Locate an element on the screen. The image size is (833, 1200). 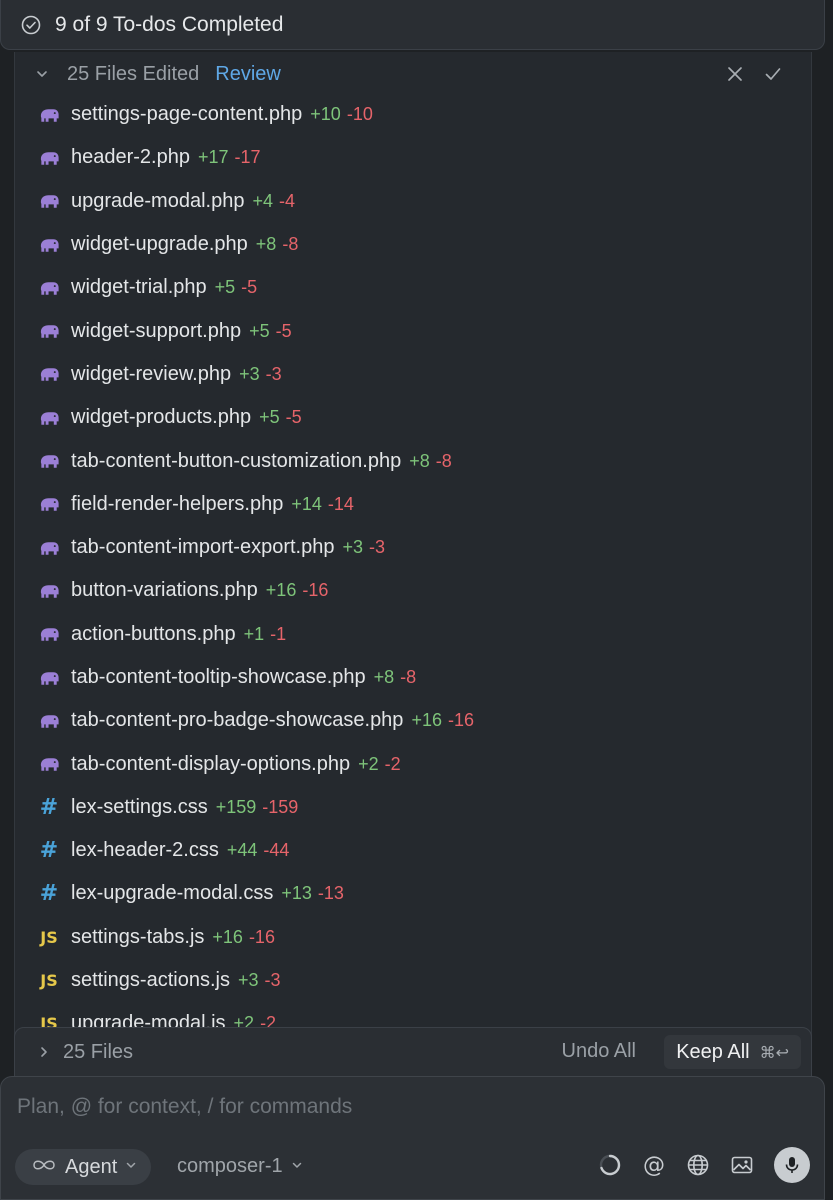
file-name: tab-content-pro-badge-showcase.php is located at coordinates (237, 720).